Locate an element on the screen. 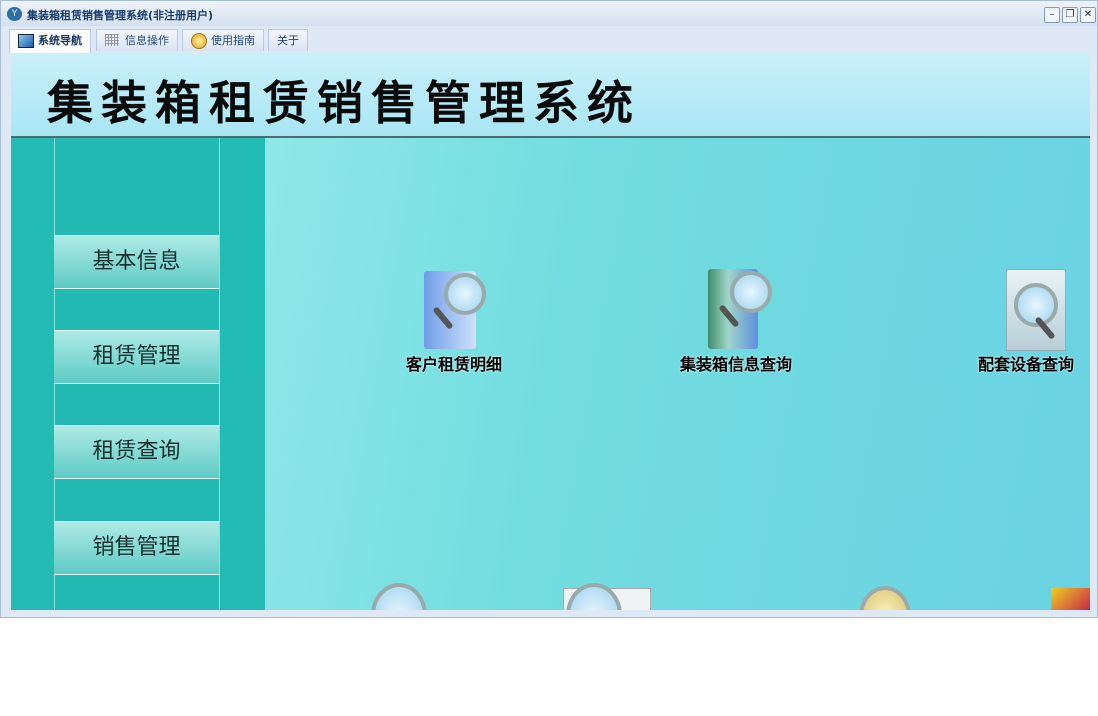 This screenshot has width=1098, height=716. tab-system-nav: 系统导航 is located at coordinates (50, 41).